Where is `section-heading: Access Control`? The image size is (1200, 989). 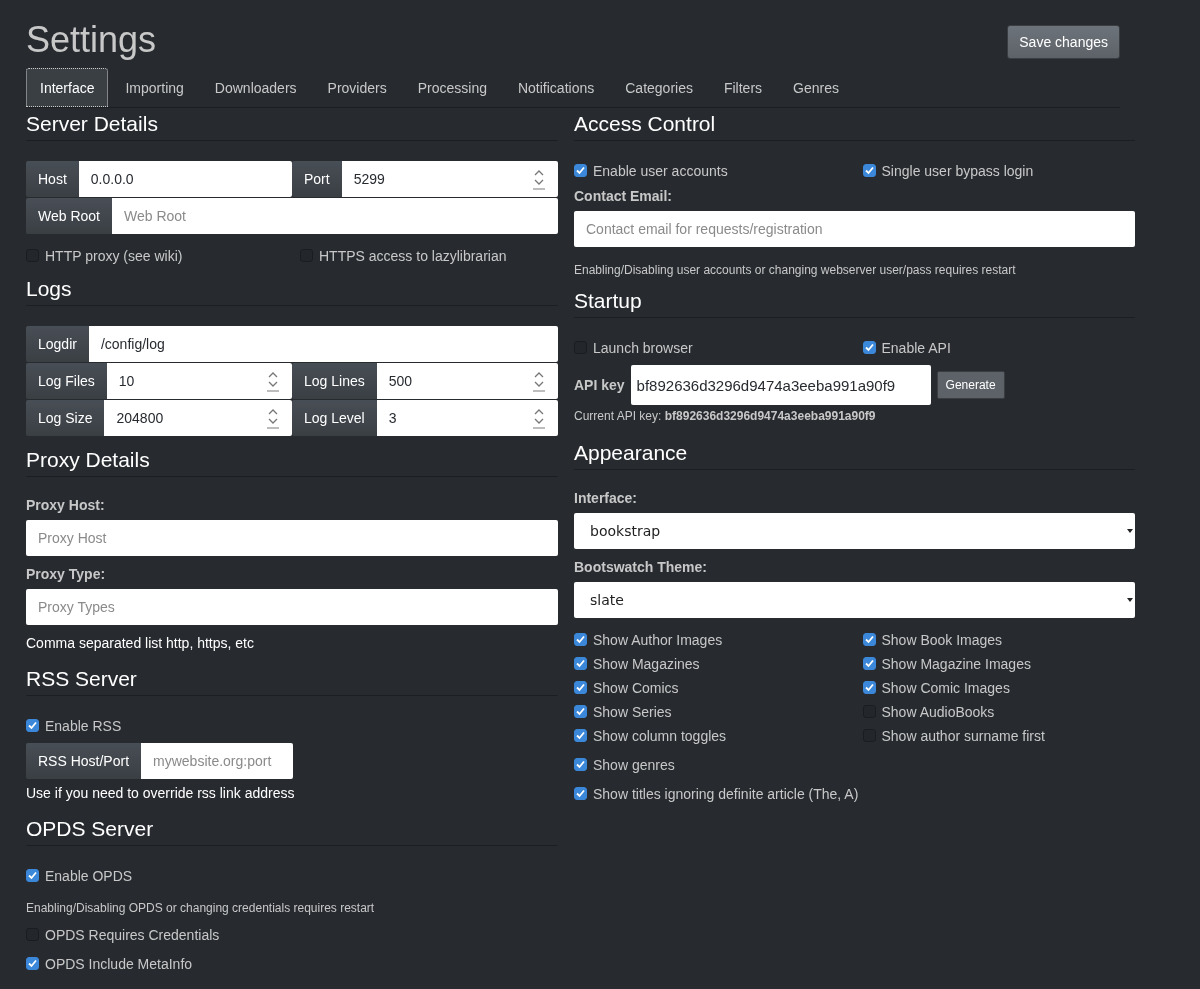
section-heading: Access Control is located at coordinates (854, 126).